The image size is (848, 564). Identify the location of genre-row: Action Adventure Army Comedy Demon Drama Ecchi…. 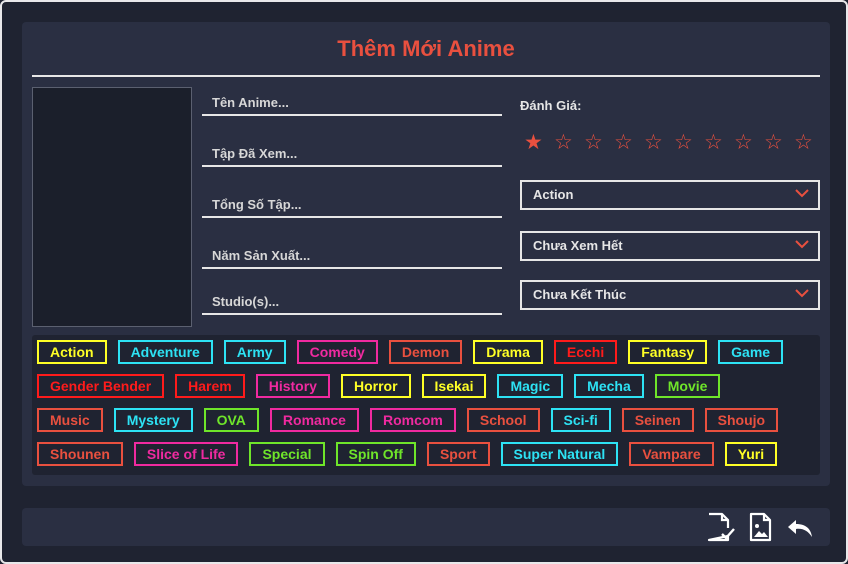
(415, 352).